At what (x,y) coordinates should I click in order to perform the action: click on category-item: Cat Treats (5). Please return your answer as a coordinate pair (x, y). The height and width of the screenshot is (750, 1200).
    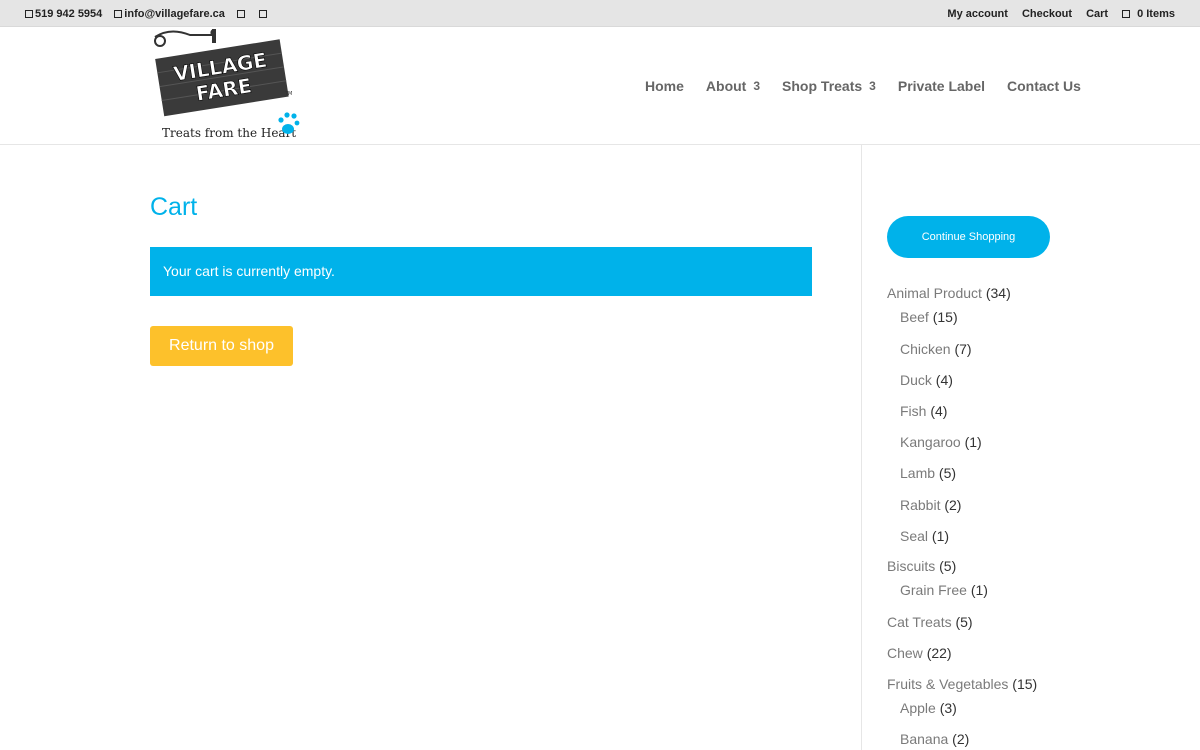
    Looking at the image, I should click on (930, 622).